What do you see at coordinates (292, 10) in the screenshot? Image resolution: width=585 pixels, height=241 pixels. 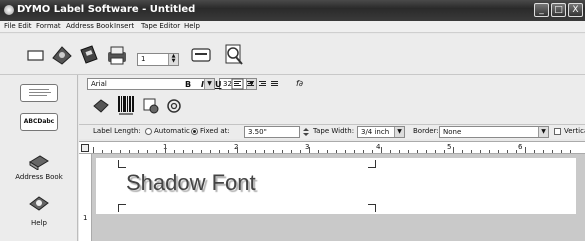 I see `title-bar: DYMO Label Software - Untitled _ □ X` at bounding box center [292, 10].